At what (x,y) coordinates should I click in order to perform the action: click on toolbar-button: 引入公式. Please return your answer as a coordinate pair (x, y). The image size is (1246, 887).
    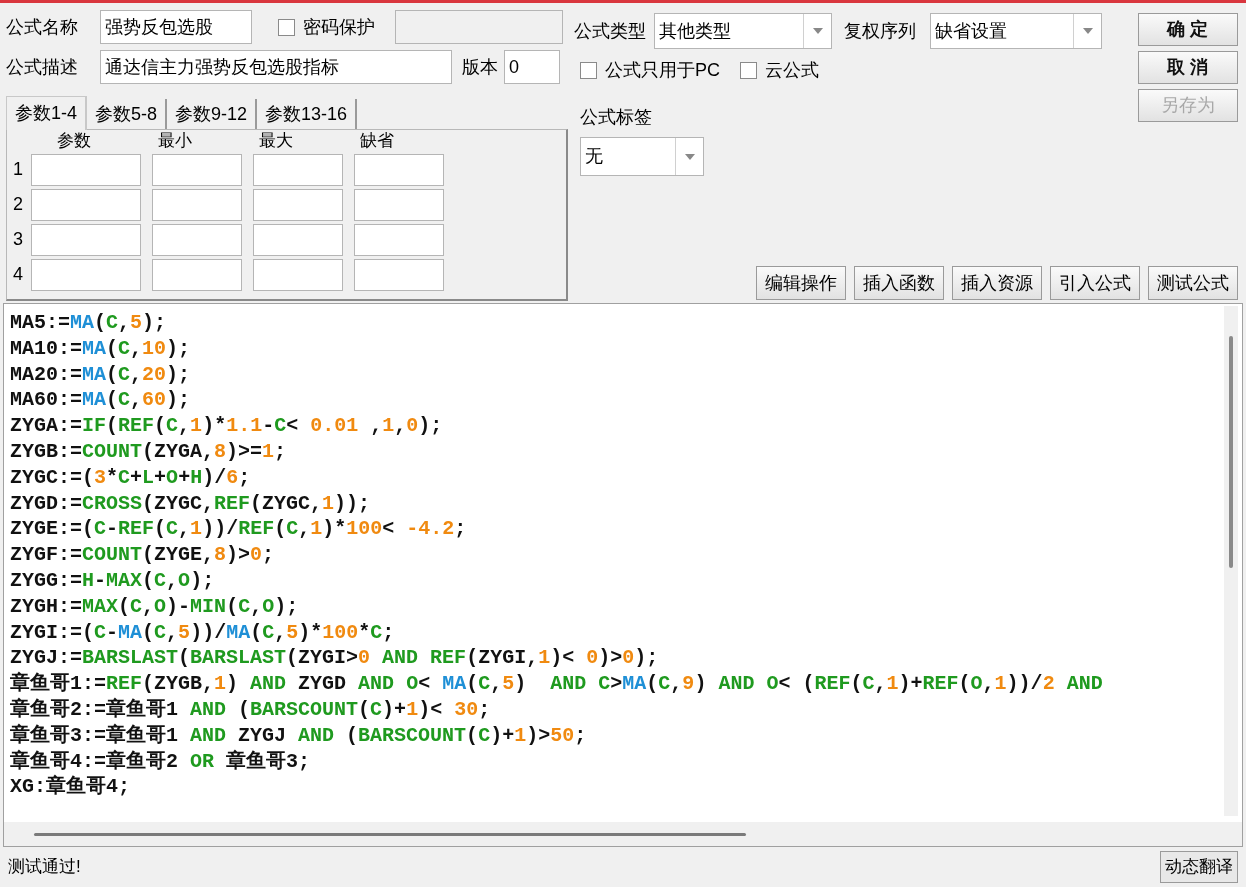
    Looking at the image, I should click on (1095, 283).